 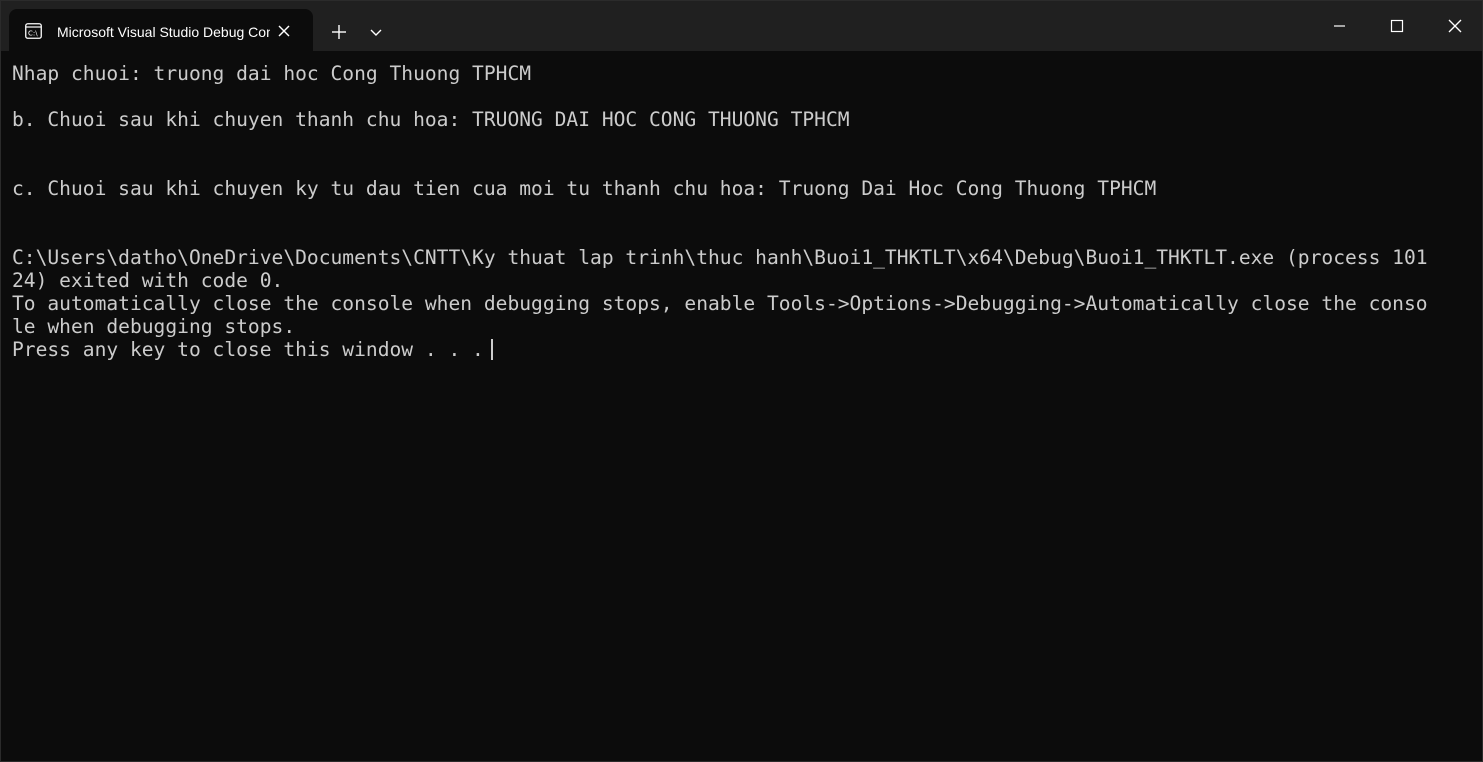 I want to click on svg-text: C:\, so click(x=33, y=34).